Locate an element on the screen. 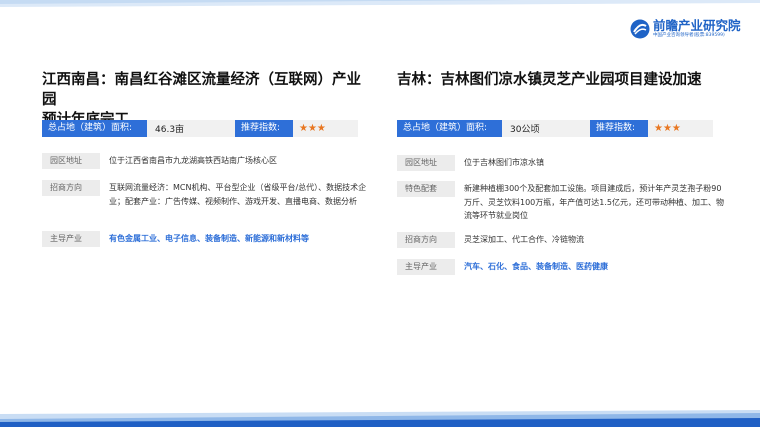 This screenshot has width=760, height=427. left-row-address-value: 位于江西省南昌市九龙湖高铁西站南广场核心区 is located at coordinates (193, 160).